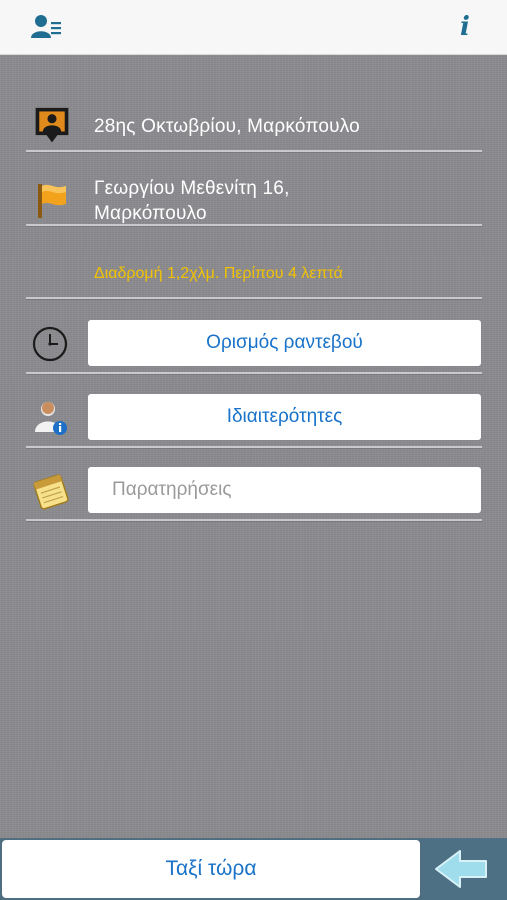 This screenshot has height=900, width=507. I want to click on destination-address: Γεωργίου Μεθενίτη 16, Μαρκόπουλο, so click(192, 201).